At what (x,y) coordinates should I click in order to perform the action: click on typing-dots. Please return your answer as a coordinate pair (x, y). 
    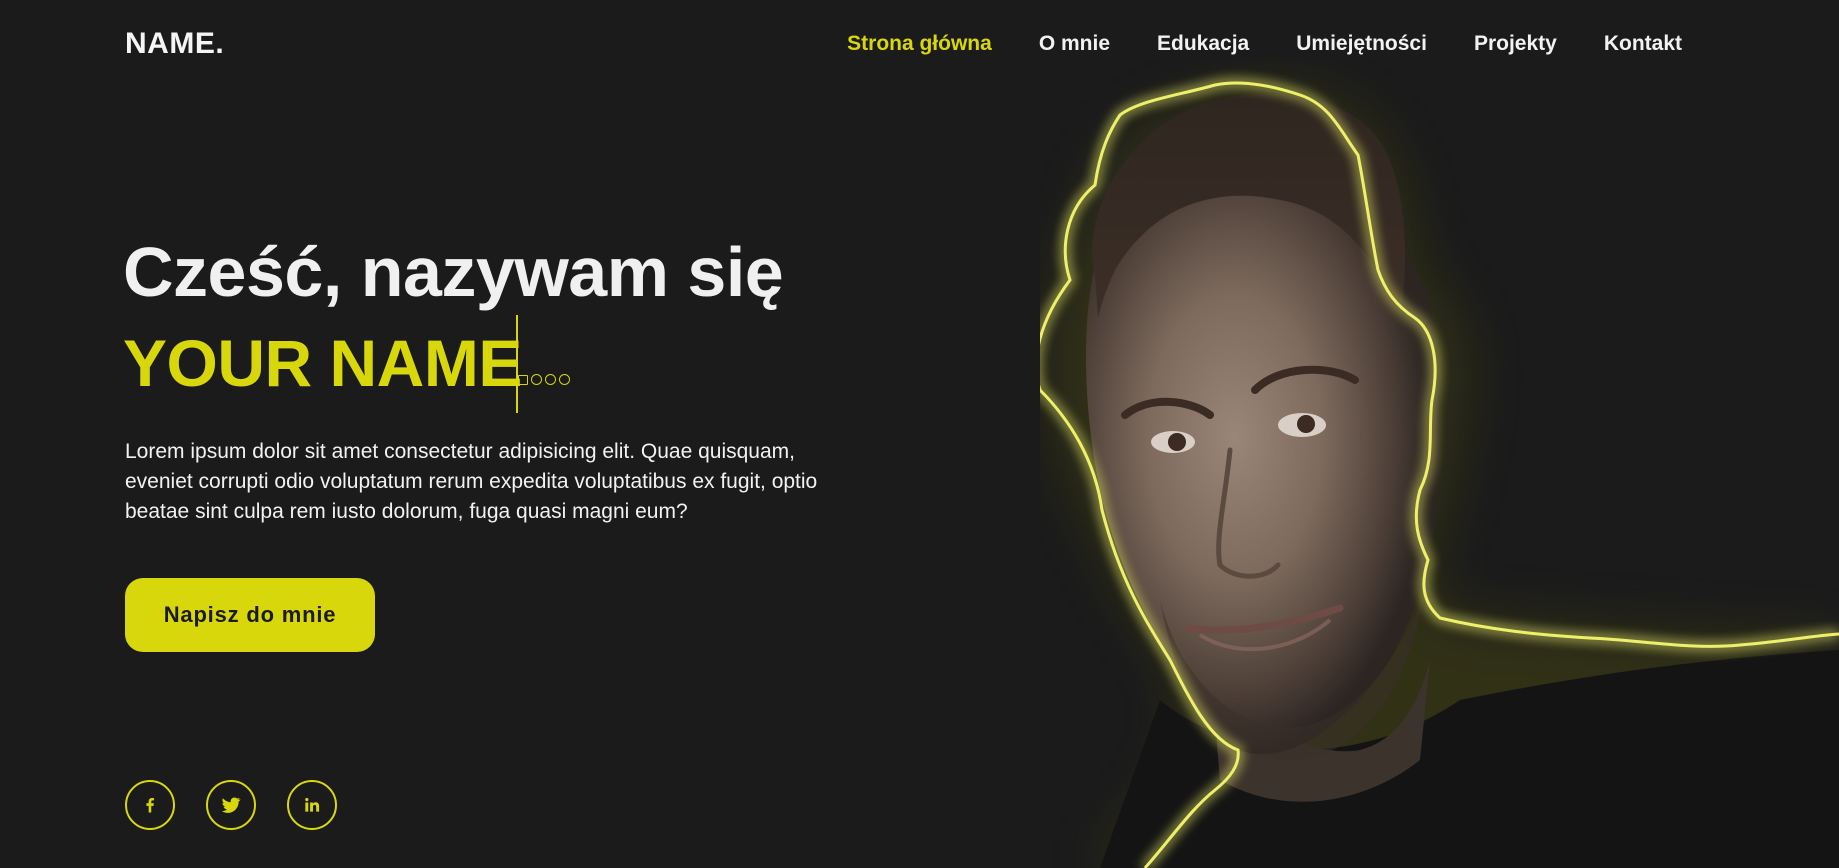
    Looking at the image, I should click on (543, 379).